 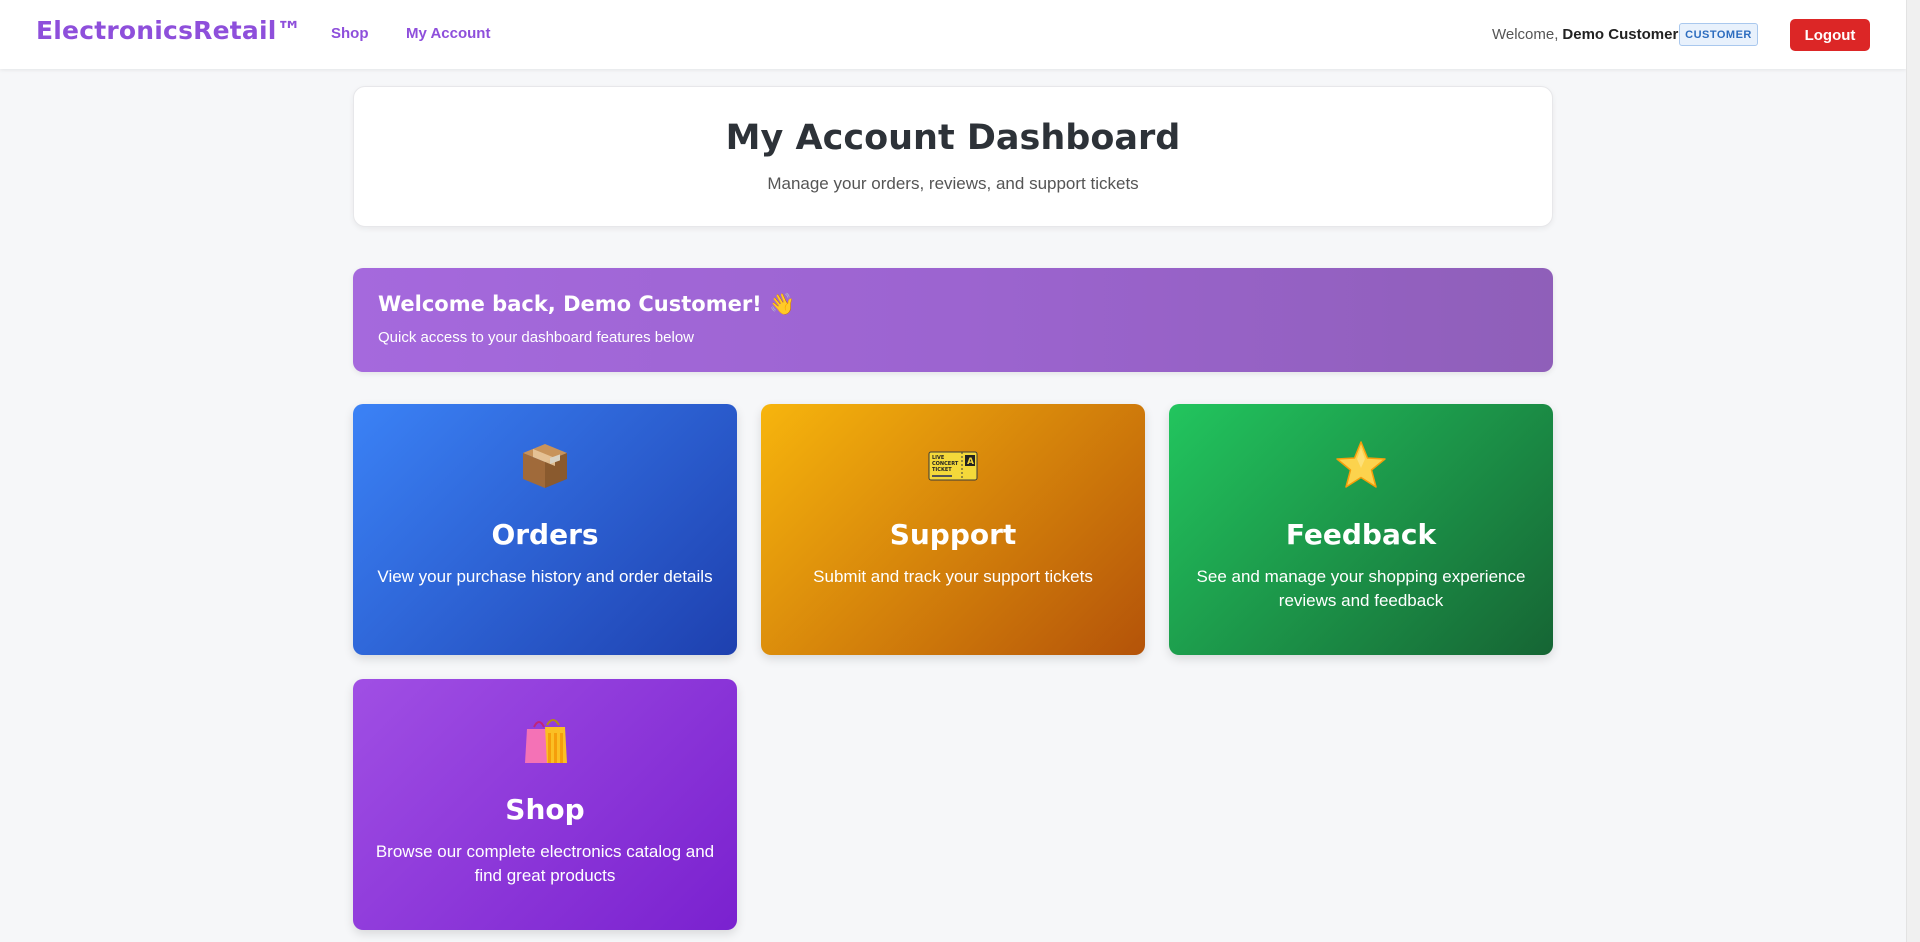 I want to click on support-card-description: Submit and track your support tickets, so click(x=953, y=576).